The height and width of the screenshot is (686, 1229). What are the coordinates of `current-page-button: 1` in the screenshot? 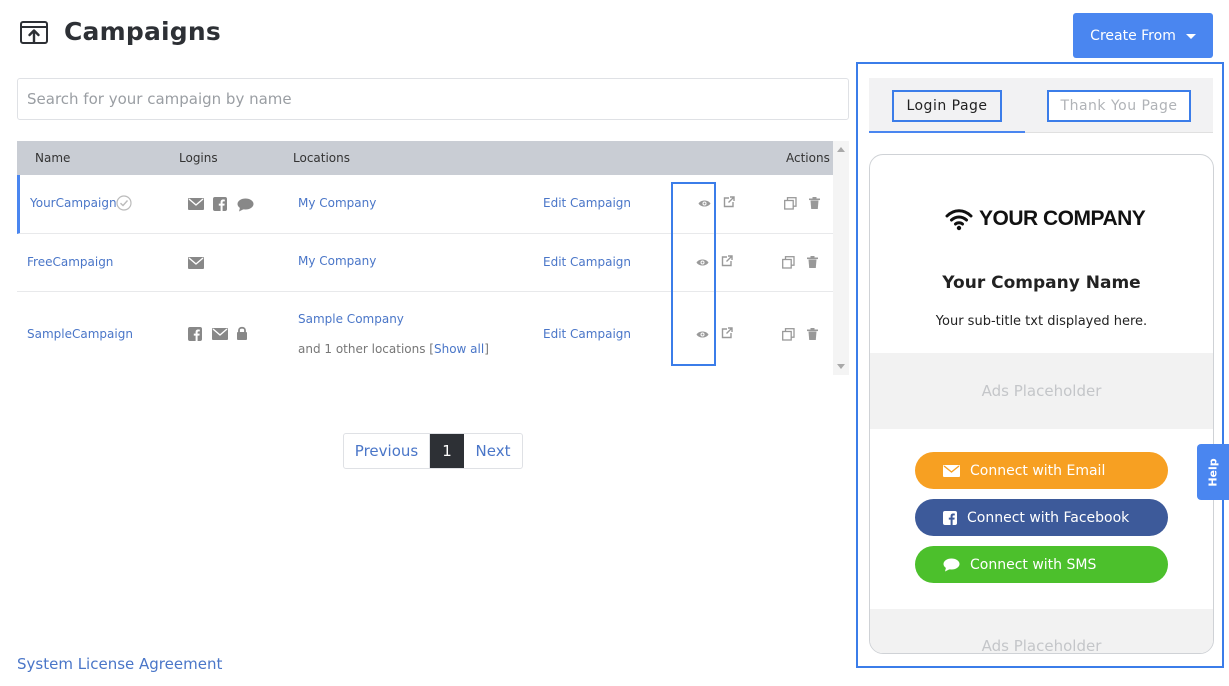 It's located at (447, 451).